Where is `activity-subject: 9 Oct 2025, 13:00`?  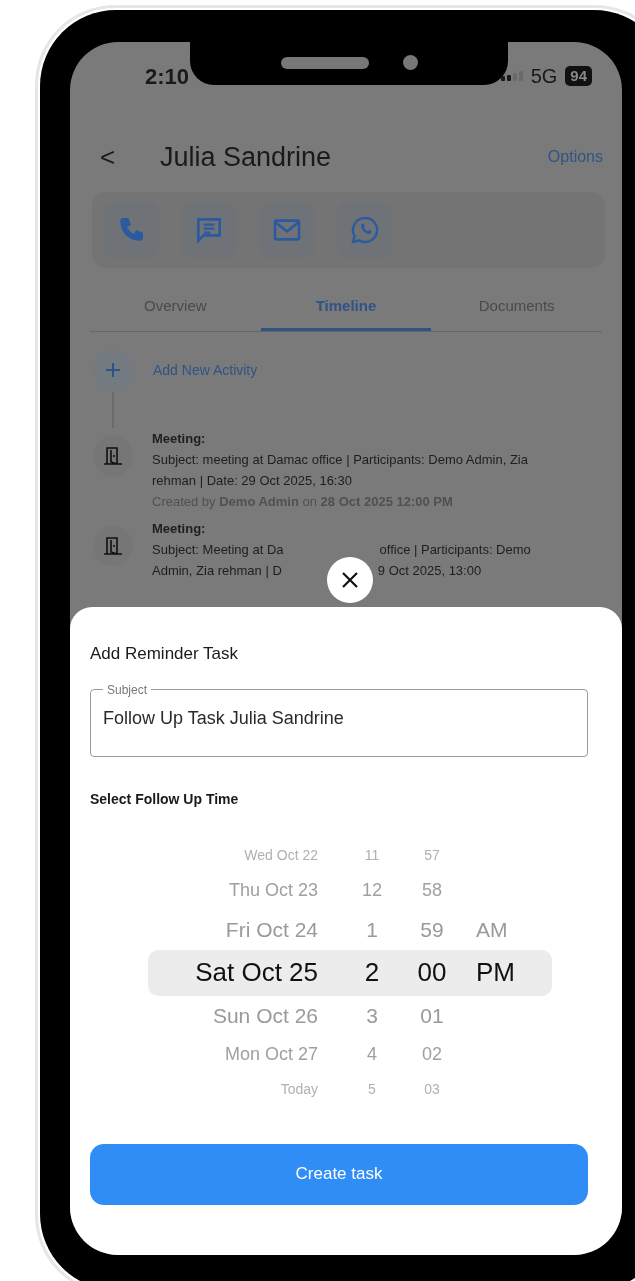 activity-subject: 9 Oct 2025, 13:00 is located at coordinates (429, 571).